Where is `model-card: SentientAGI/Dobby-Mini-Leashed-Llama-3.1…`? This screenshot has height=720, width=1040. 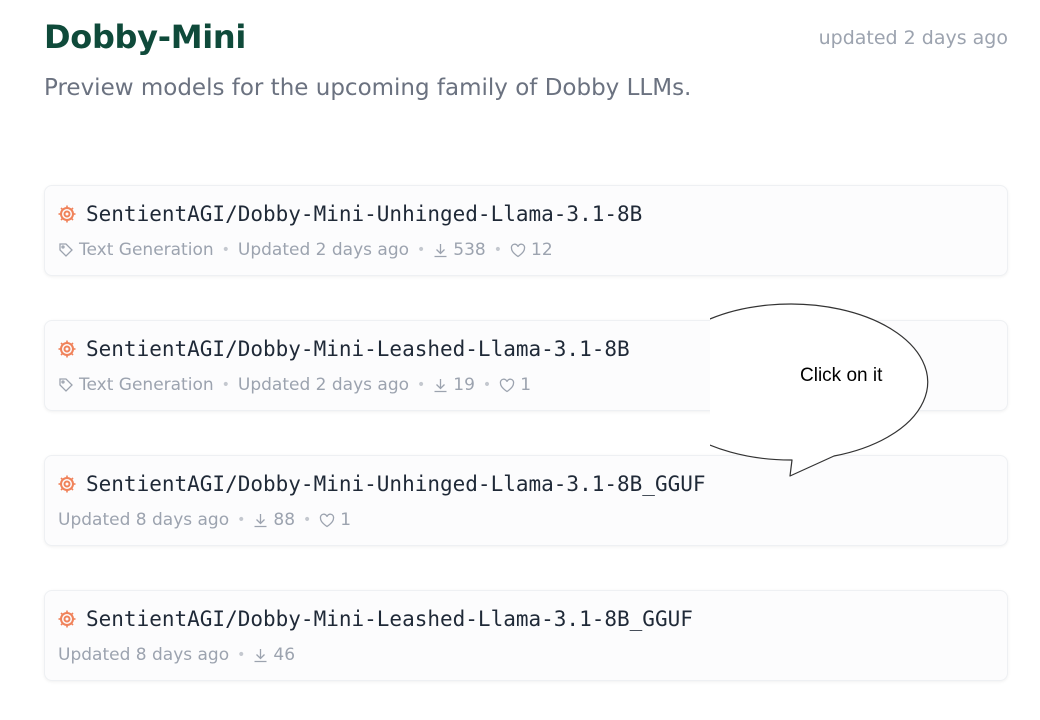 model-card: SentientAGI/Dobby-Mini-Leashed-Llama-3.1… is located at coordinates (526, 635).